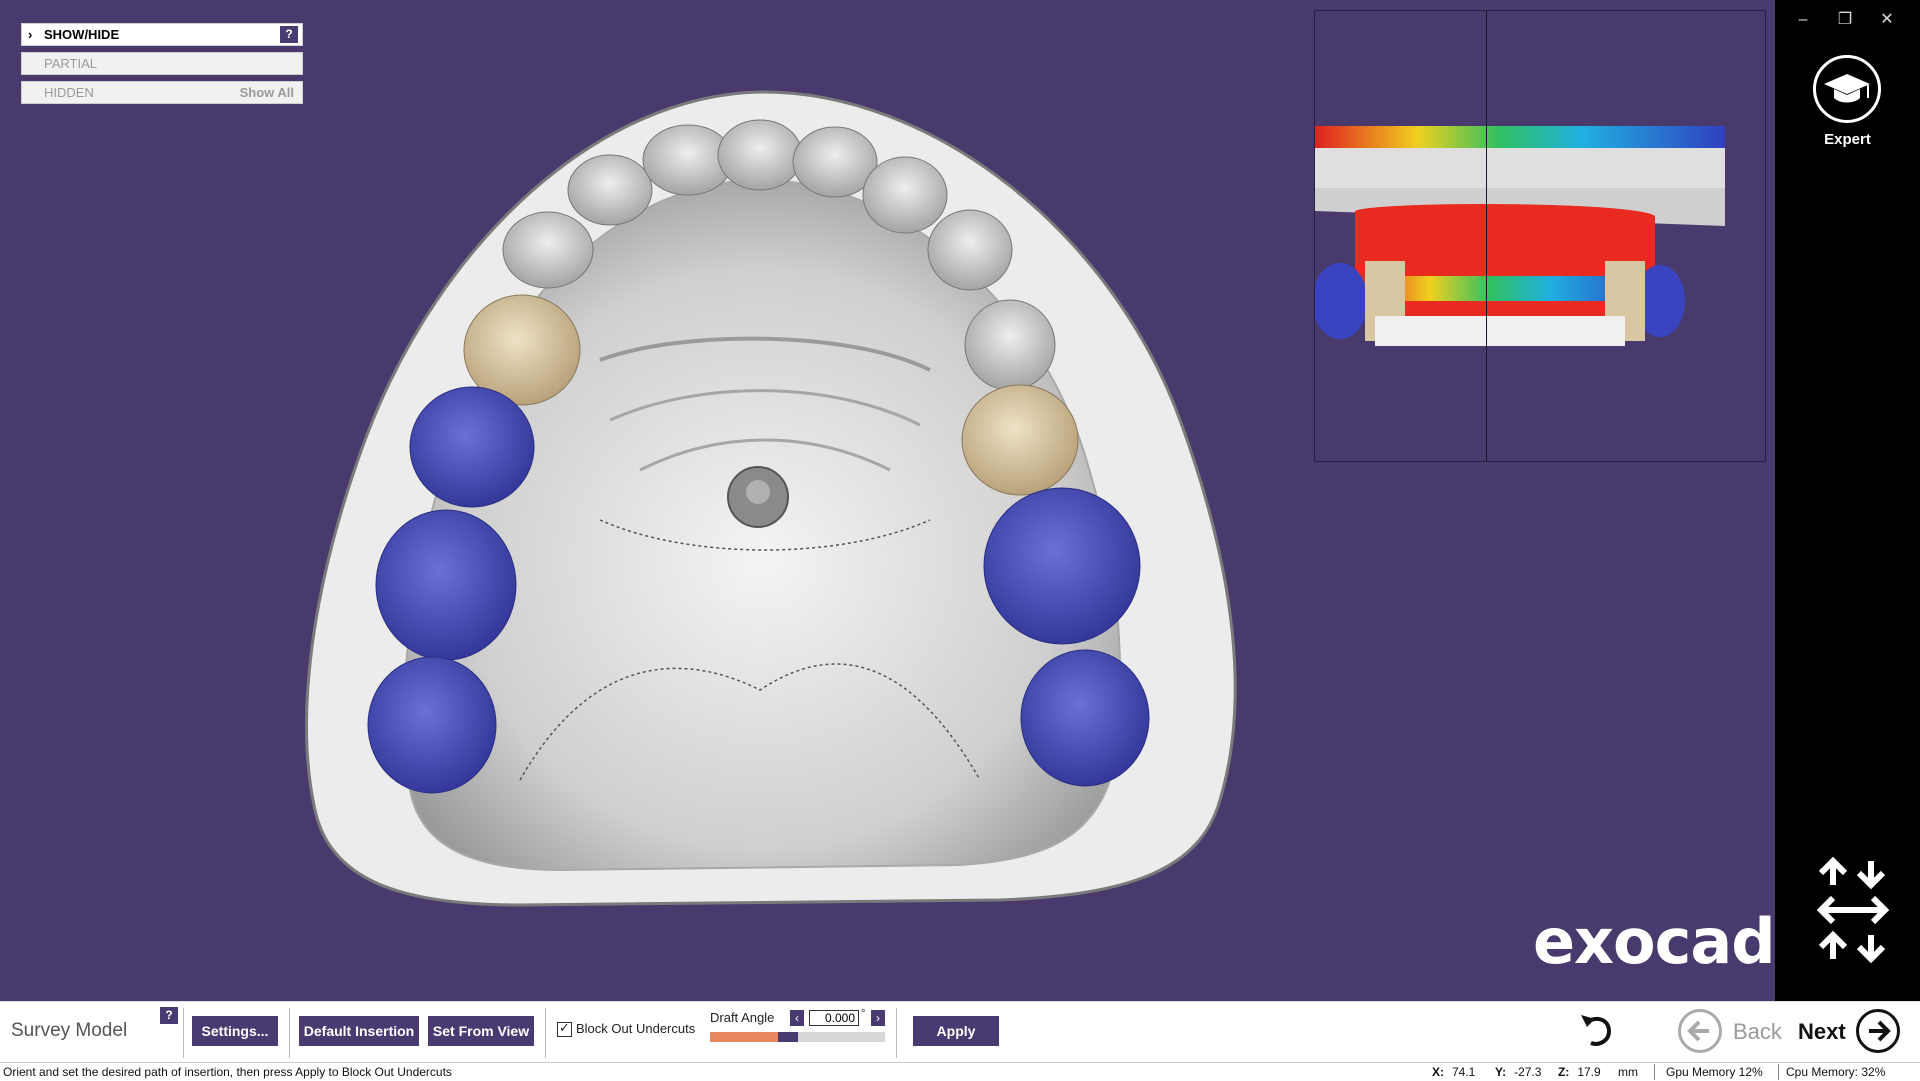  I want to click on side-view-model, so click(1520, 236).